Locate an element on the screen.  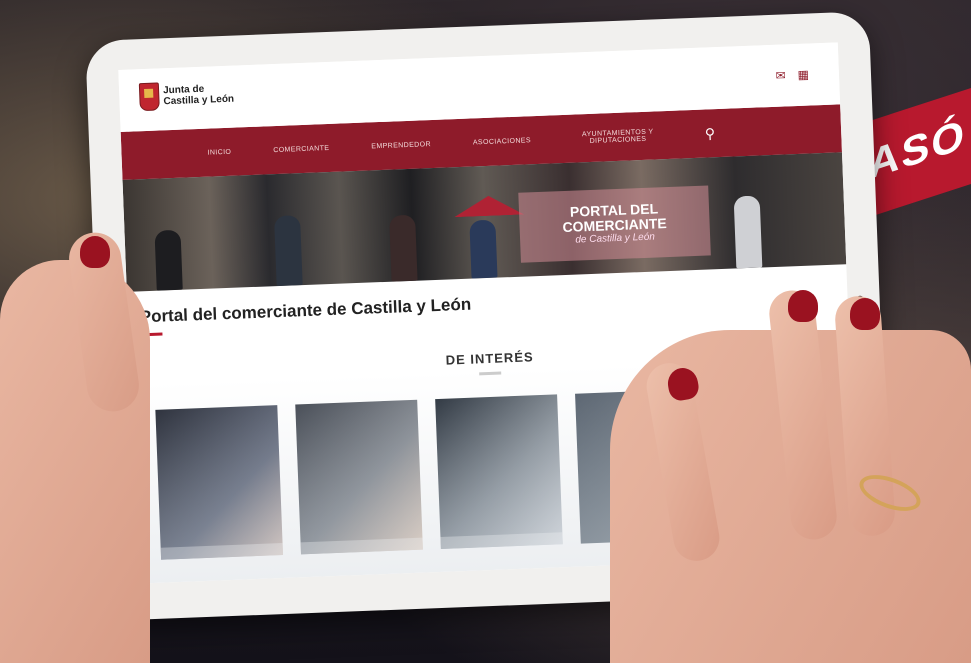
mail-icon: ✉ is located at coordinates (780, 75).